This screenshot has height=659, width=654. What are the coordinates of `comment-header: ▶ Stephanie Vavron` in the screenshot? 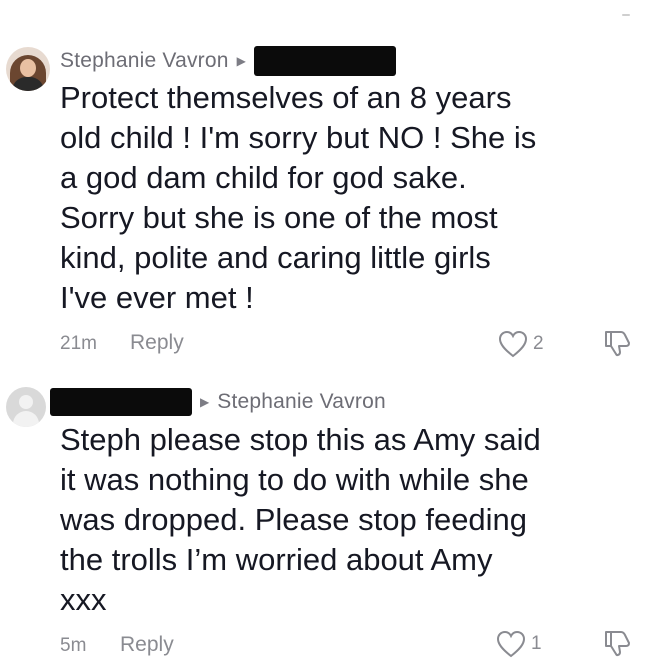 It's located at (218, 402).